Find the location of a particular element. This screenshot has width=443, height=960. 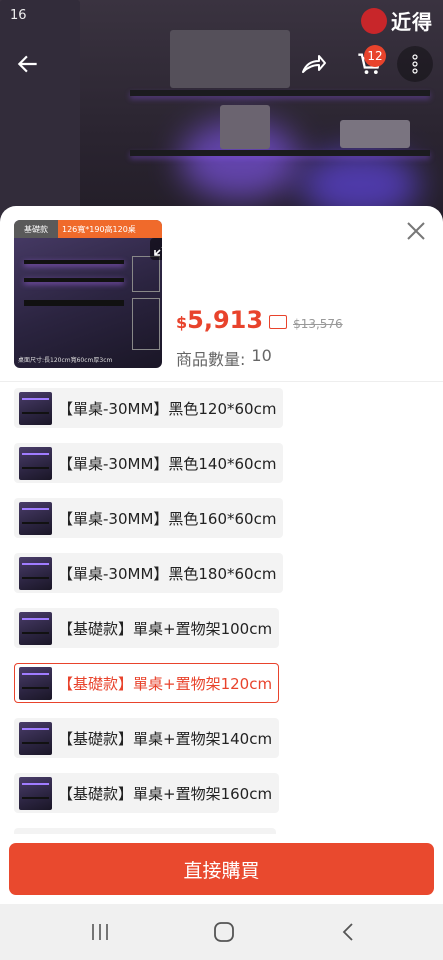

back-arrow-icon is located at coordinates (27, 64).